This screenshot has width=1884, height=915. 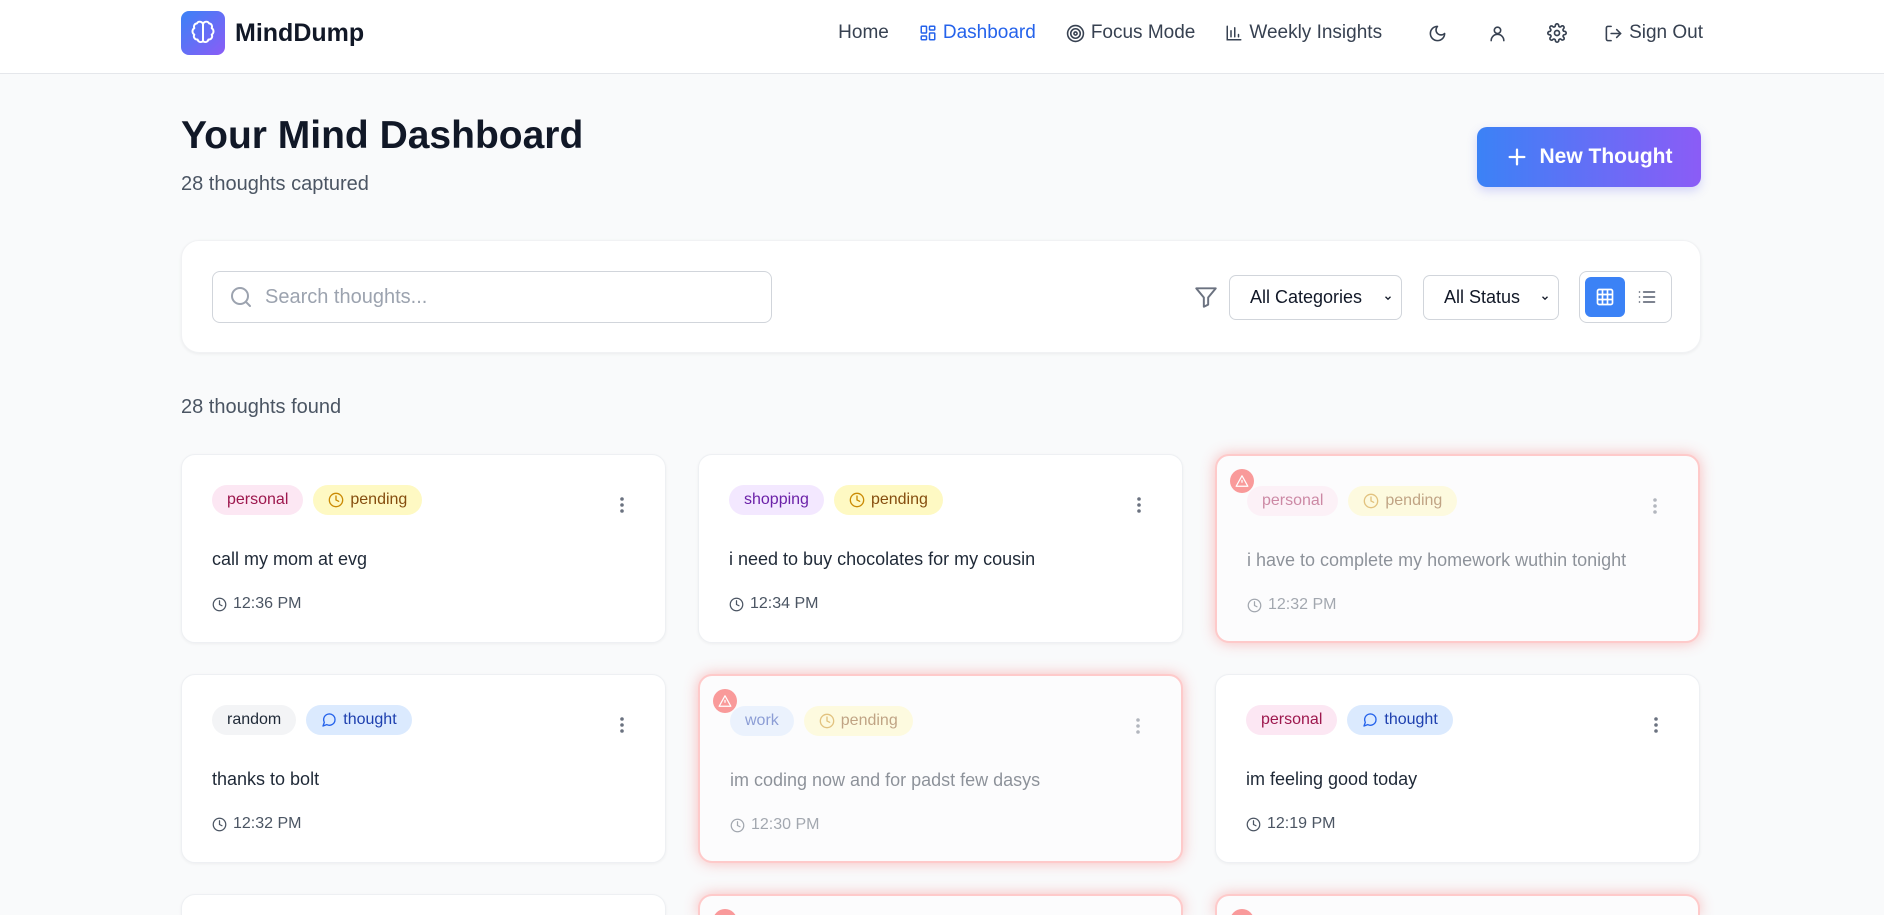 What do you see at coordinates (885, 780) in the screenshot?
I see `thought-text: im coding now and for padst few dasys` at bounding box center [885, 780].